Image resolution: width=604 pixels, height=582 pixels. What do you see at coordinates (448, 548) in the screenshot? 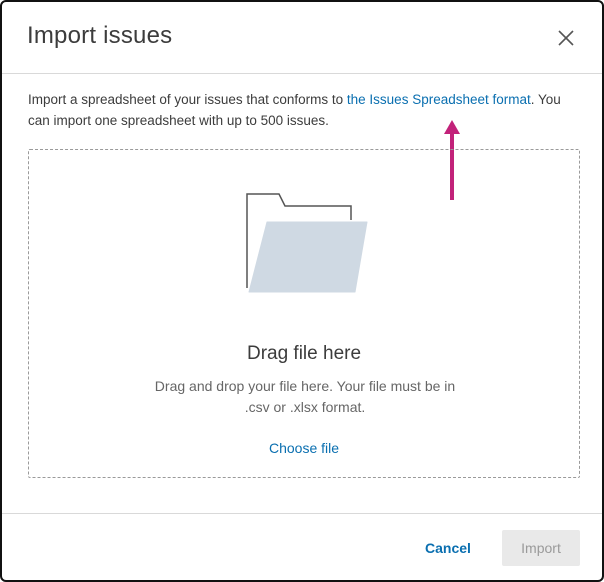
I see `cancel-button: Cancel` at bounding box center [448, 548].